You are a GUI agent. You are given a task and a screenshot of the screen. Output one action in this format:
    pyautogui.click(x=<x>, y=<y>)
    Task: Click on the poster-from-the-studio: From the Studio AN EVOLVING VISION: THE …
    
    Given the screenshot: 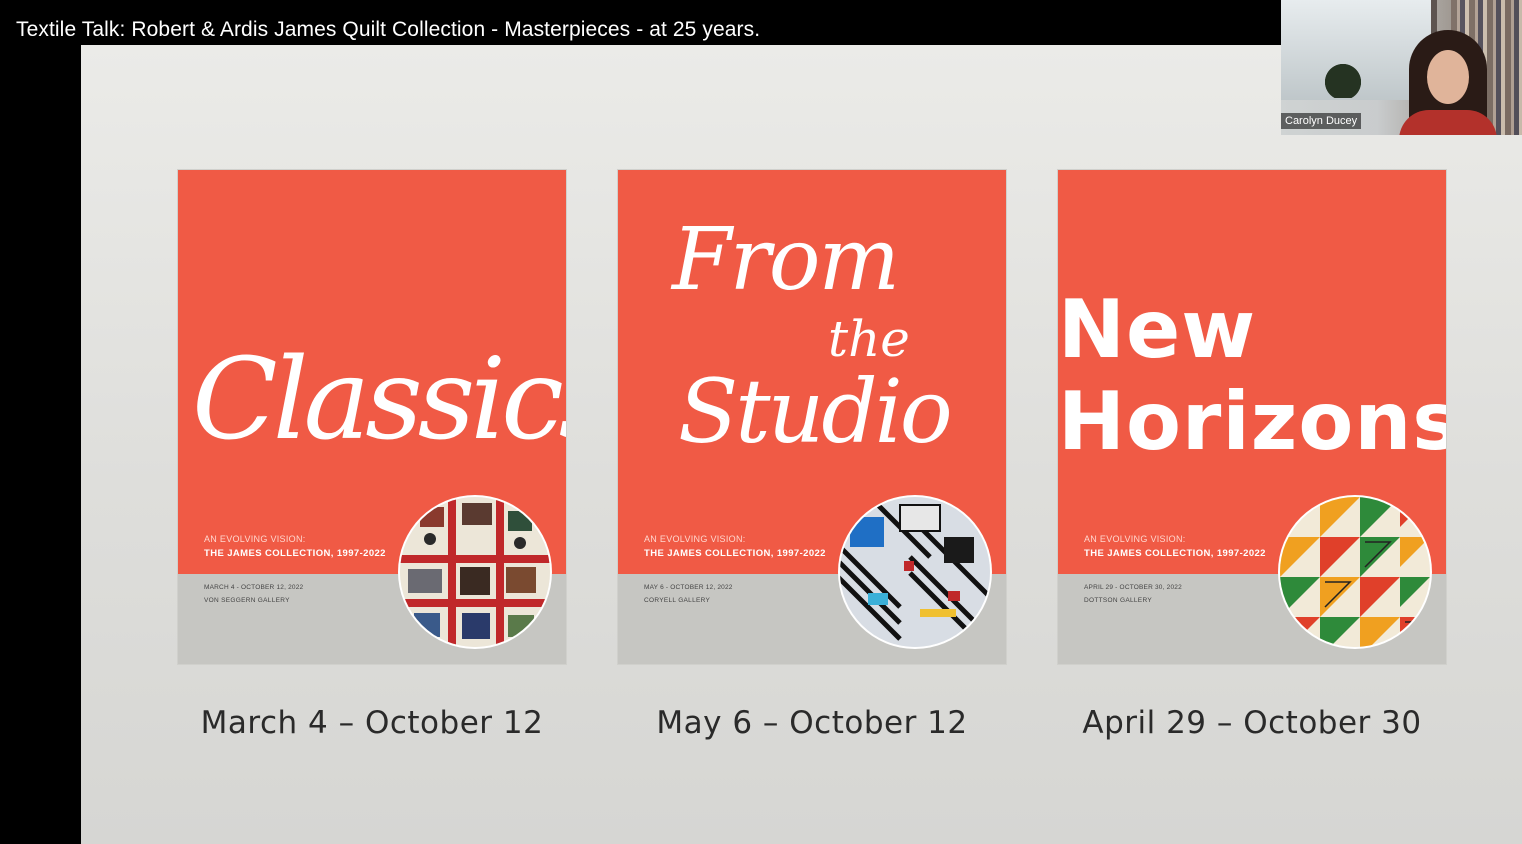 What is the action you would take?
    pyautogui.click(x=812, y=417)
    